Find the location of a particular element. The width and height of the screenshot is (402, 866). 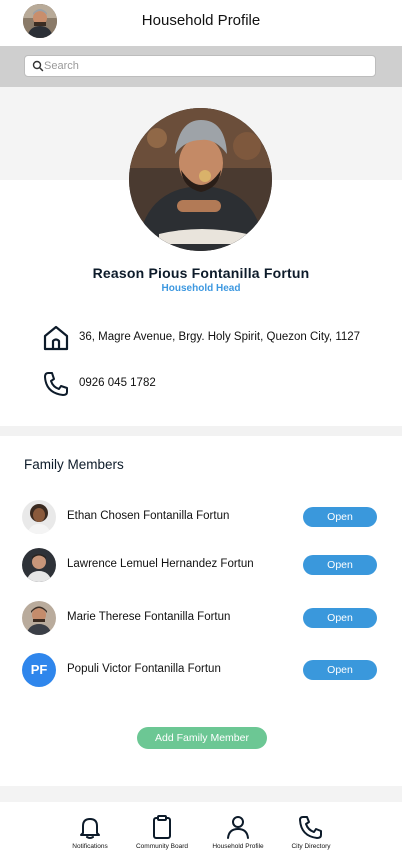

household-head-name: Reason Pious Fontanilla Fortun is located at coordinates (201, 273).